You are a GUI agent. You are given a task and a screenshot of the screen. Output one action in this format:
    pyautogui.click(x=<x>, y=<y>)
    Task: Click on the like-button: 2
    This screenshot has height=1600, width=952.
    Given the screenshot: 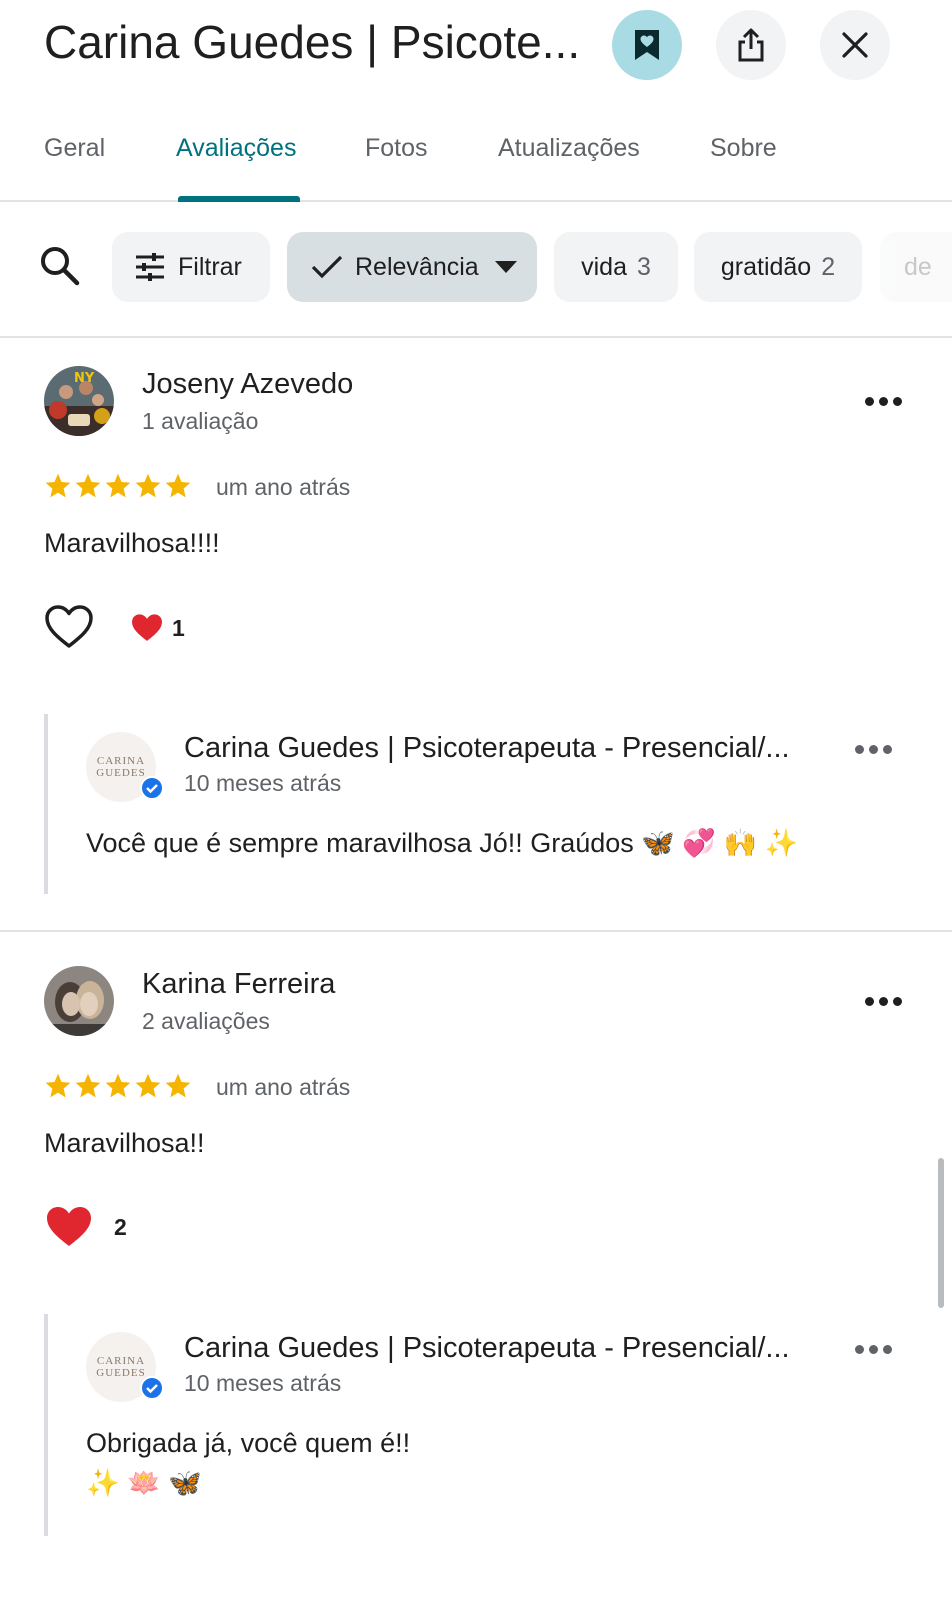 What is the action you would take?
    pyautogui.click(x=85, y=1227)
    